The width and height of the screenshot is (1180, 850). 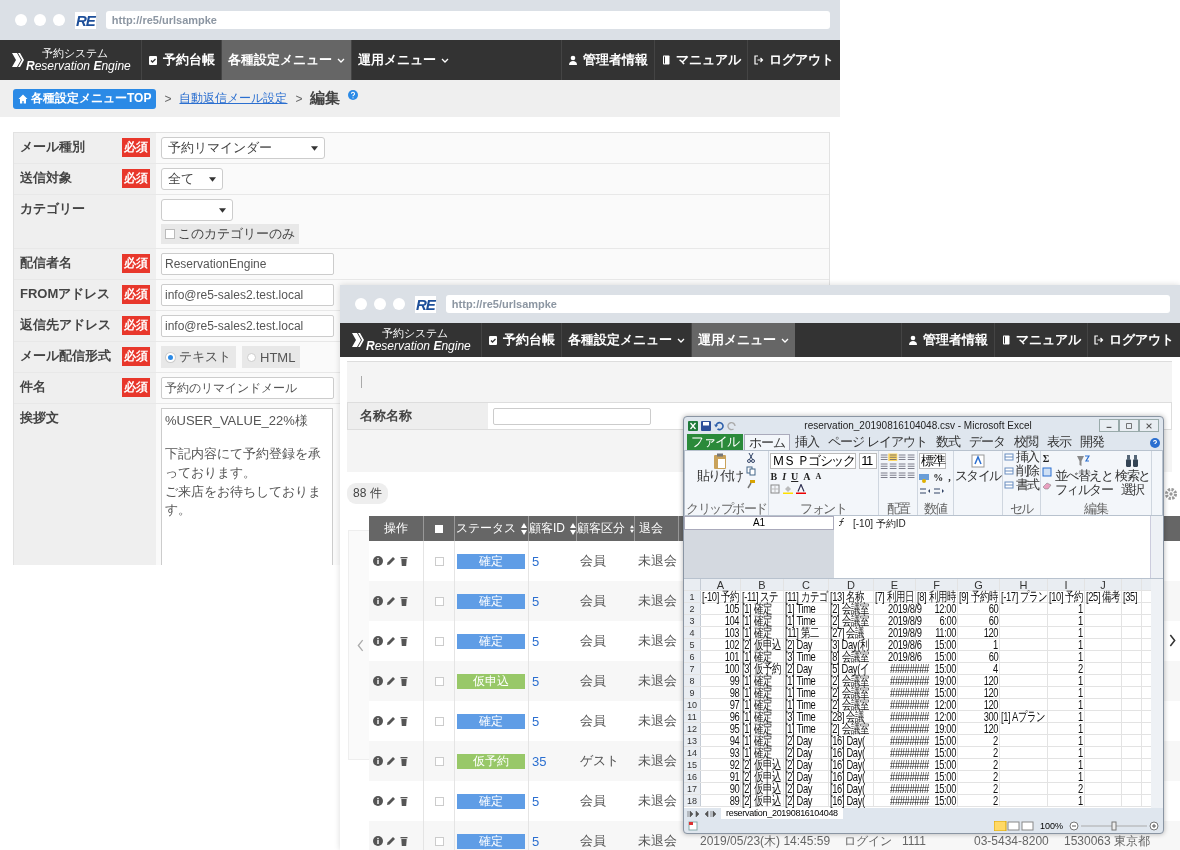 What do you see at coordinates (807, 442) in the screenshot?
I see `ribbon-tab: 挿入` at bounding box center [807, 442].